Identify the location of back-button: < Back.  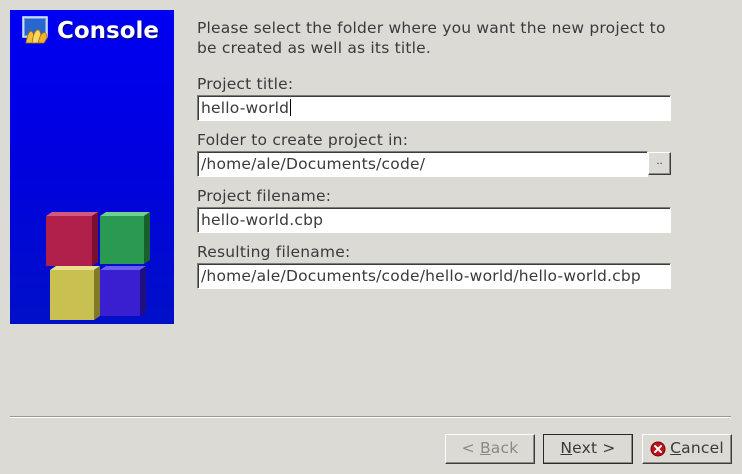
(490, 449).